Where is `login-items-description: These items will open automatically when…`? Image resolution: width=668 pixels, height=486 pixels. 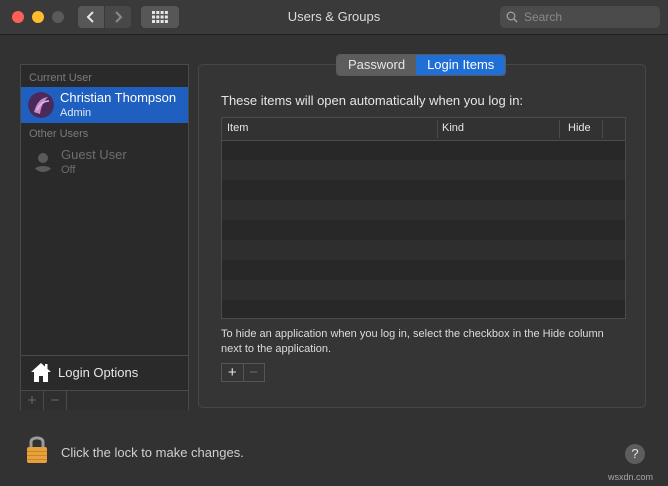 login-items-description: These items will open automatically when… is located at coordinates (372, 100).